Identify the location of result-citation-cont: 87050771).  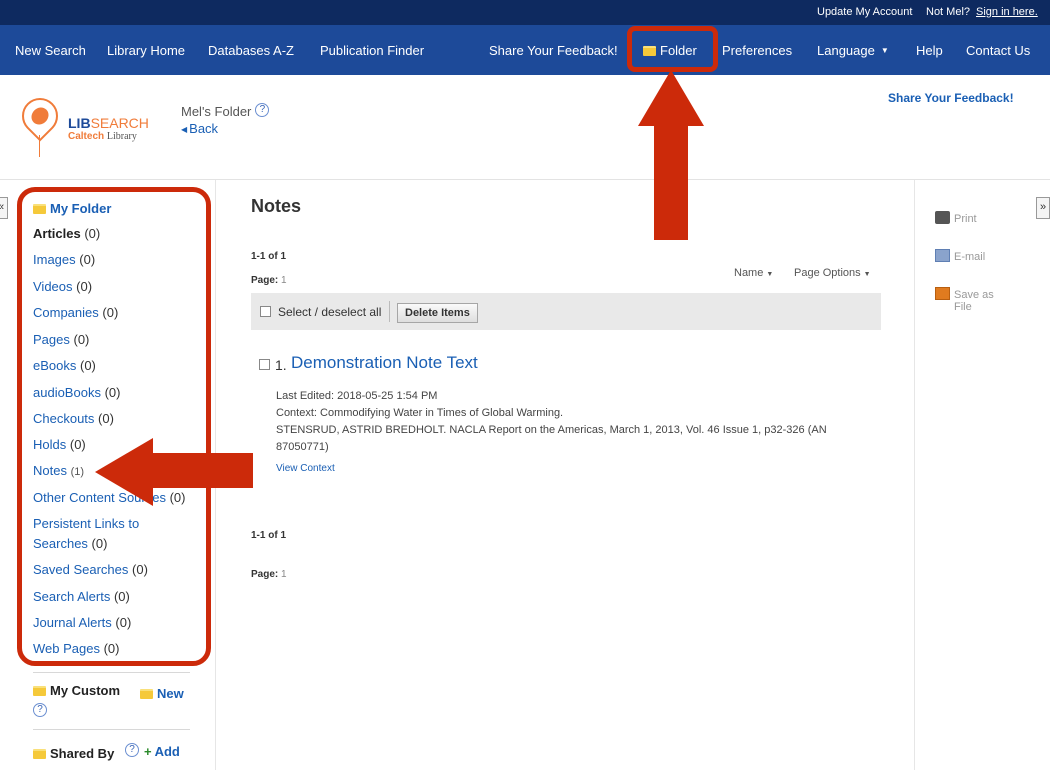
(302, 447).